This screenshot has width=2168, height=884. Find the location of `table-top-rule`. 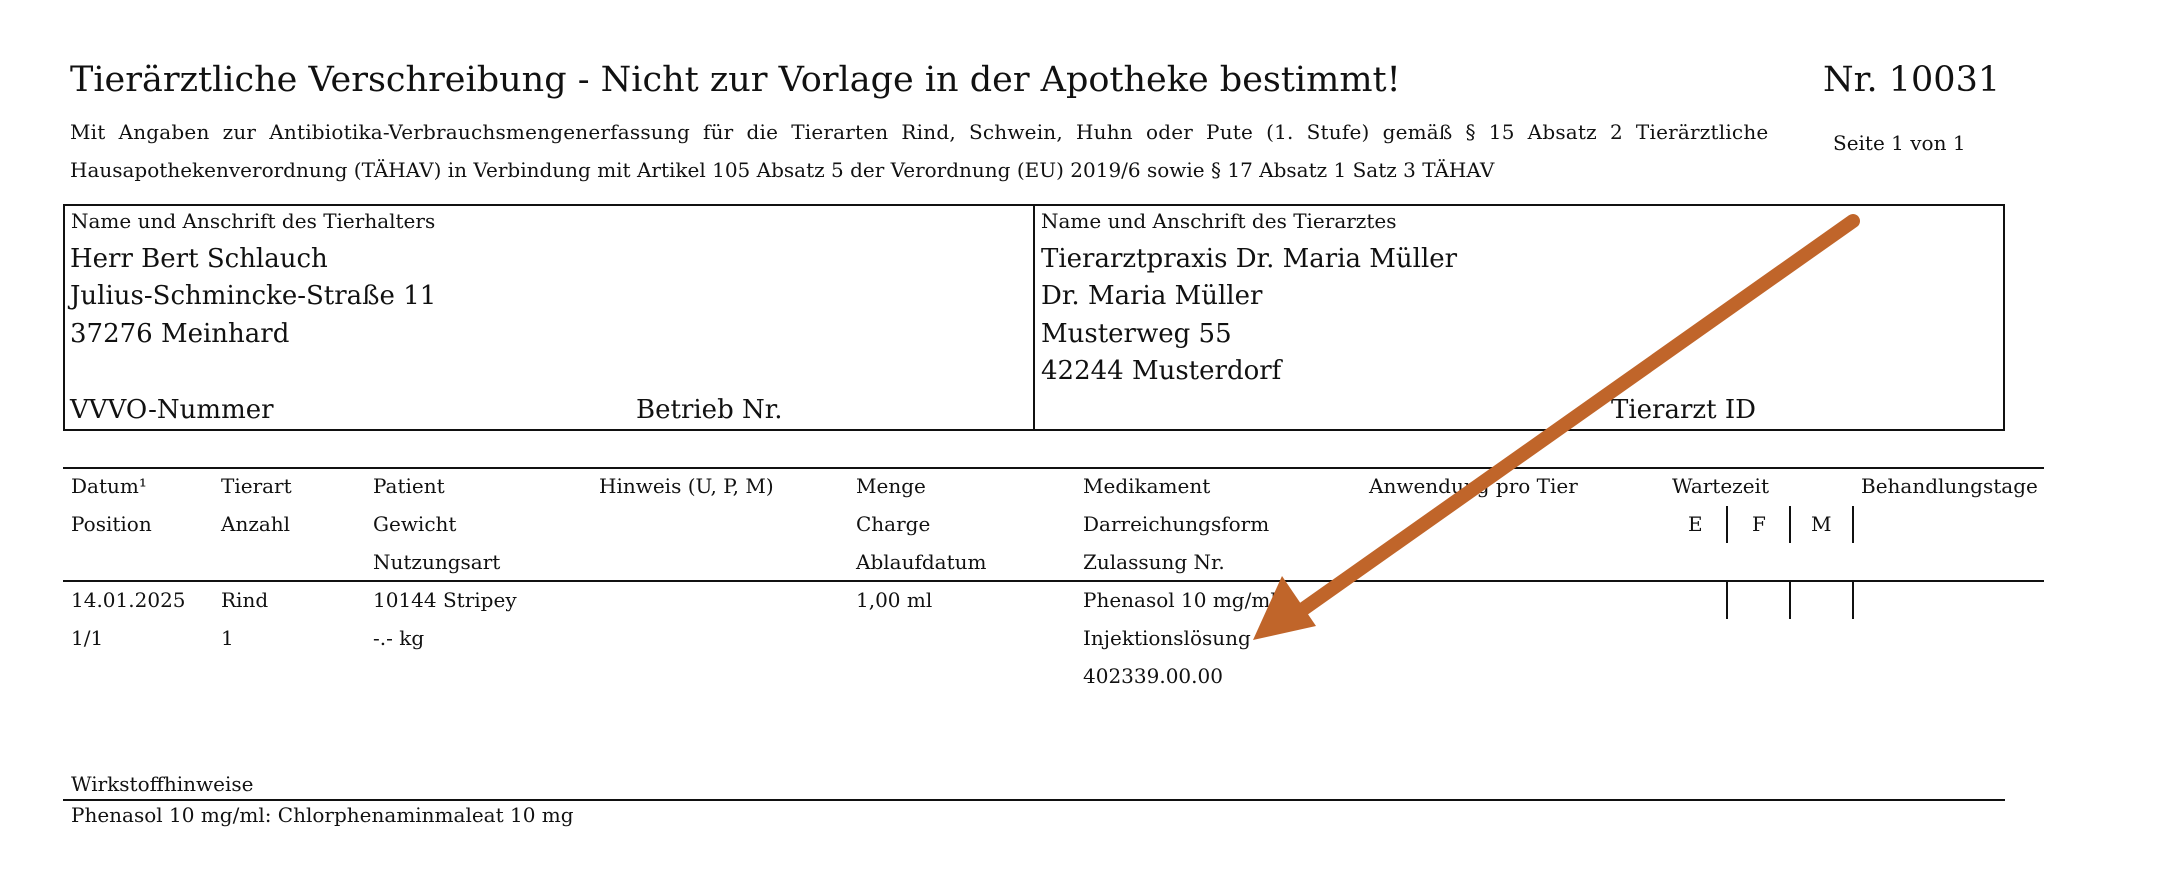

table-top-rule is located at coordinates (1053, 468).